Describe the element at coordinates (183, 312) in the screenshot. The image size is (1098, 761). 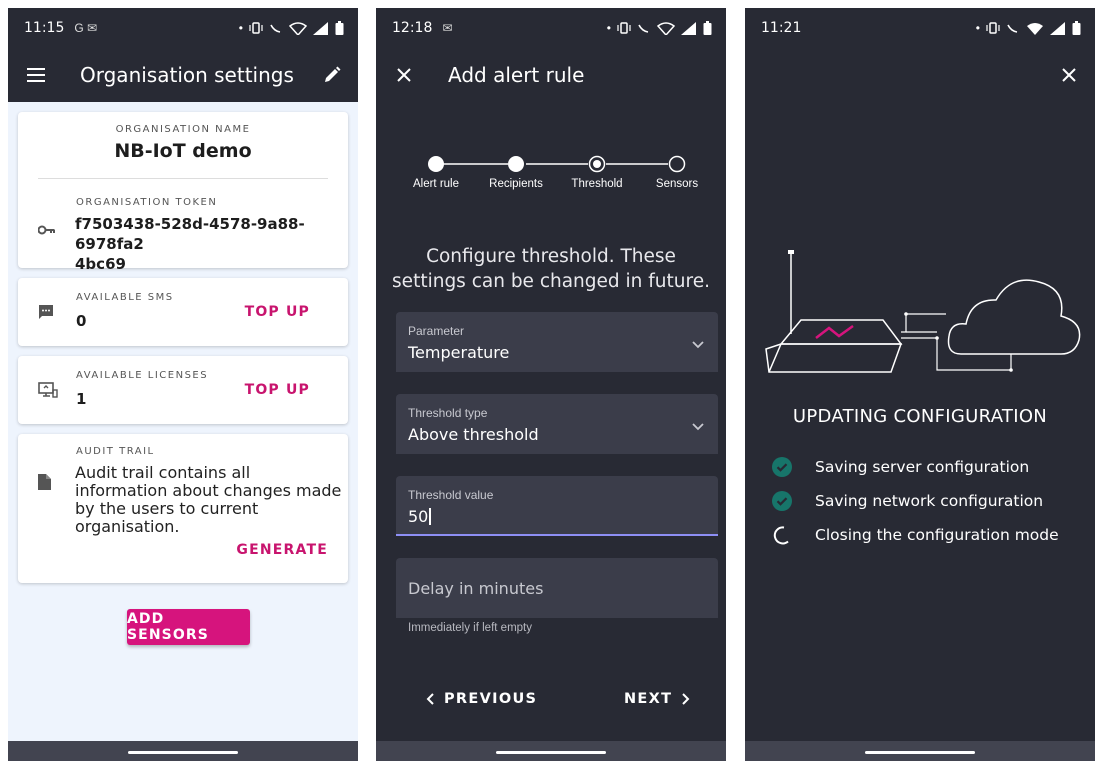
I see `sms-card: AVAILABLE SMS 0 TOP UP` at that location.